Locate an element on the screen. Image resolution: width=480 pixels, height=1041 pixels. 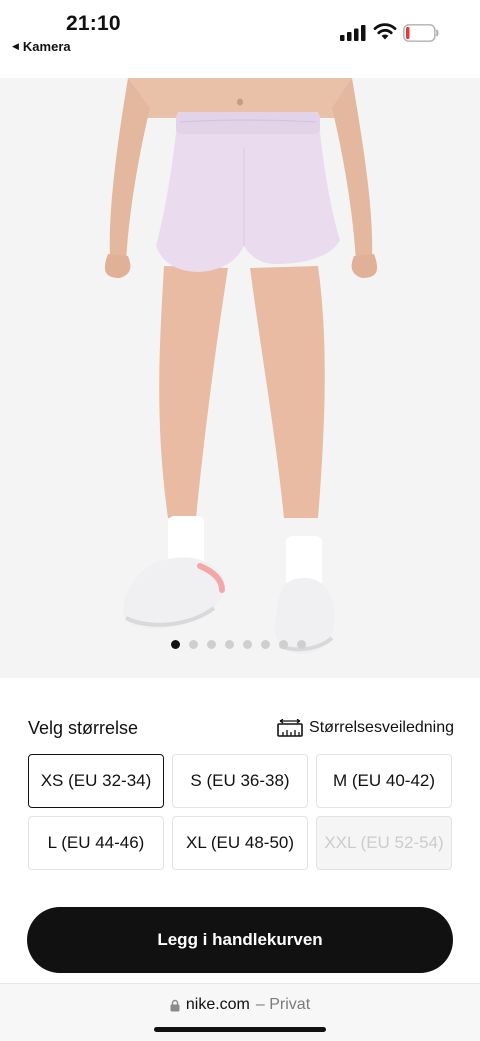
size-guide-link: Størrelsesveiledning is located at coordinates (365, 728).